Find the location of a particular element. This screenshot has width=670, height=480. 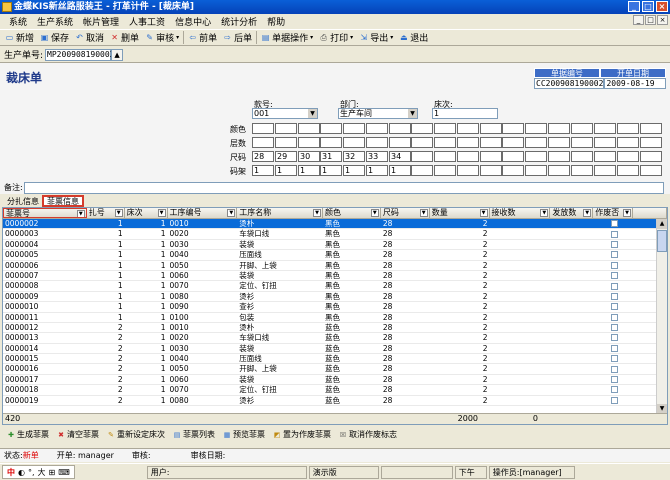

col-header-color: 颜色 ▼ is located at coordinates (352, 213).